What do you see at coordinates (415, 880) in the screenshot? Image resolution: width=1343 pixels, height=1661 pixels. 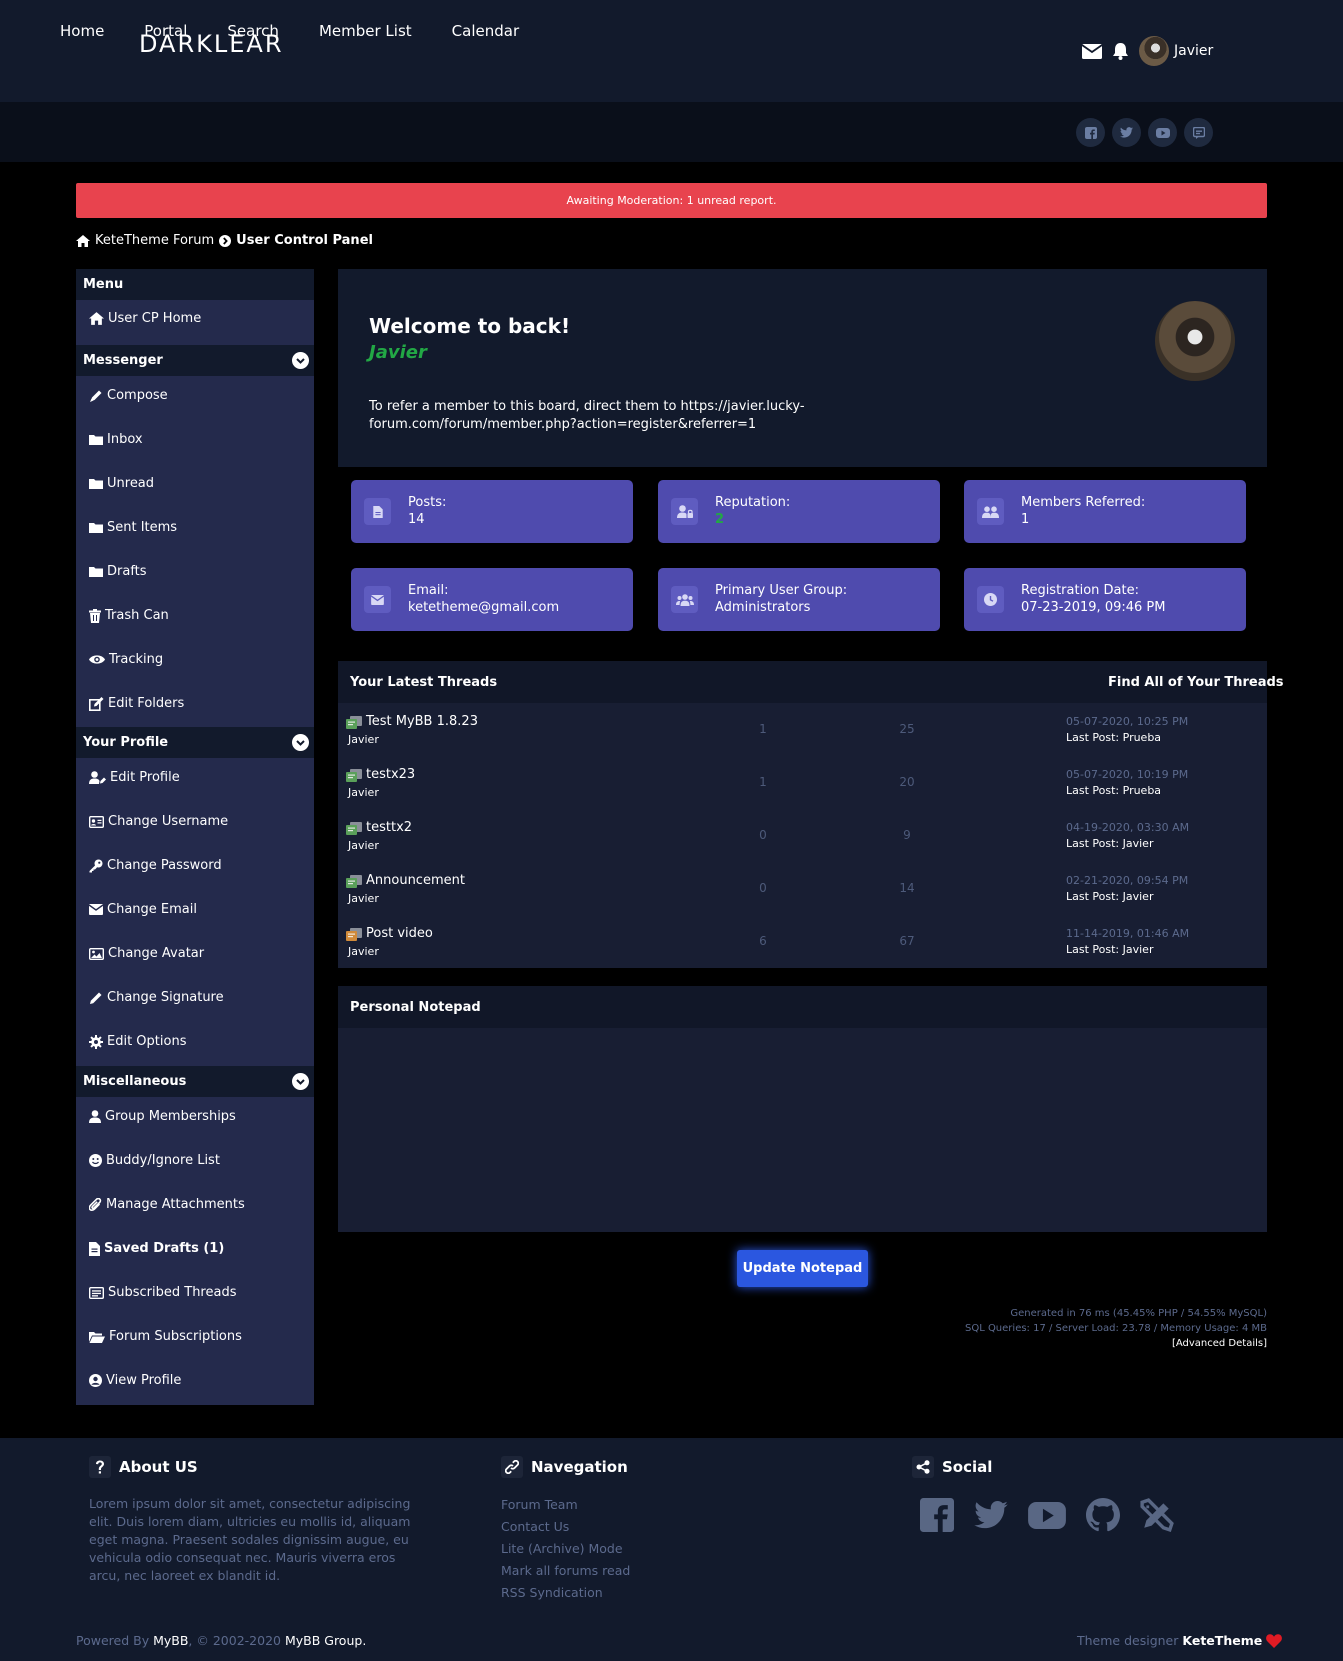 I see `thread-subject-link: Announcement` at bounding box center [415, 880].